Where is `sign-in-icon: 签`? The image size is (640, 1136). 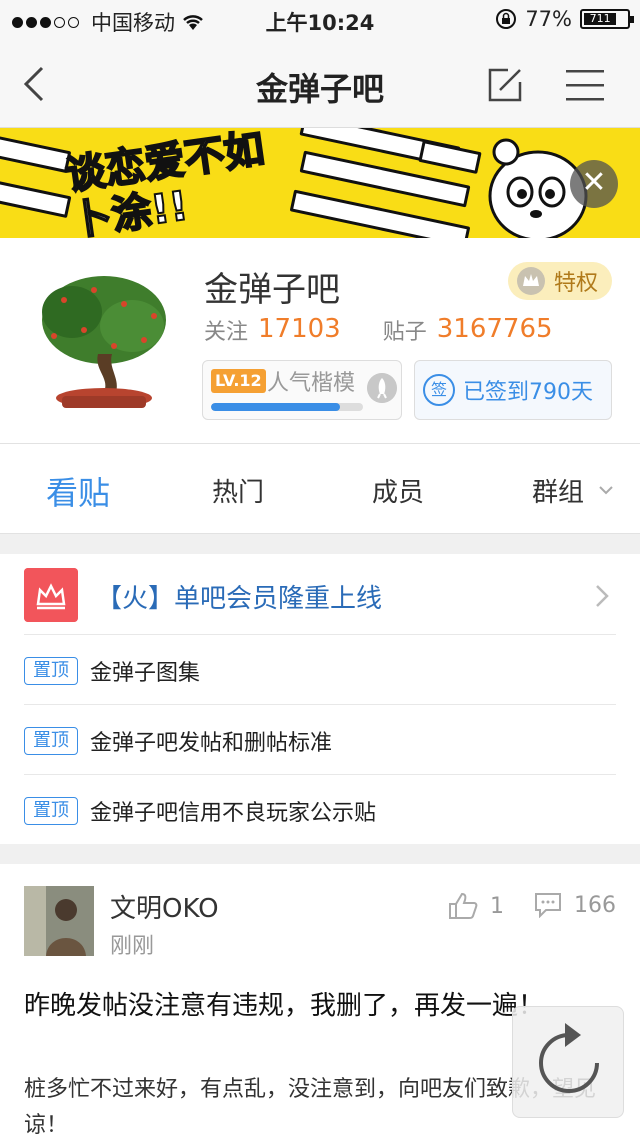 sign-in-icon: 签 is located at coordinates (439, 390).